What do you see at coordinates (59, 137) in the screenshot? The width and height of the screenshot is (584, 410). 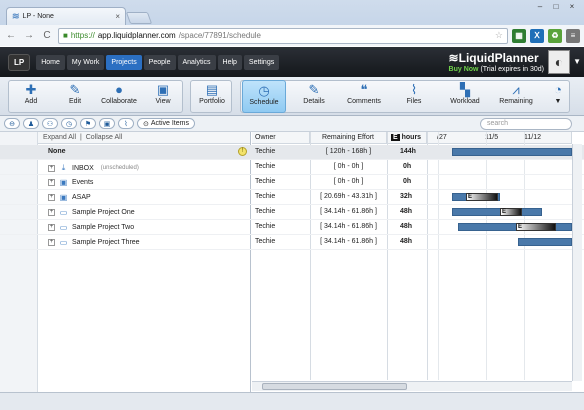 I see `expand-all-link: Expand All` at bounding box center [59, 137].